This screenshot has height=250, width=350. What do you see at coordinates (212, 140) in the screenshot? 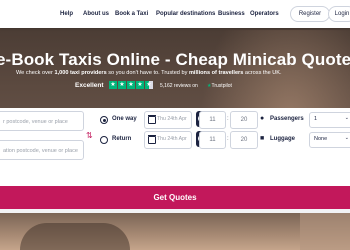
I see `return-hour-input: 11` at bounding box center [212, 140].